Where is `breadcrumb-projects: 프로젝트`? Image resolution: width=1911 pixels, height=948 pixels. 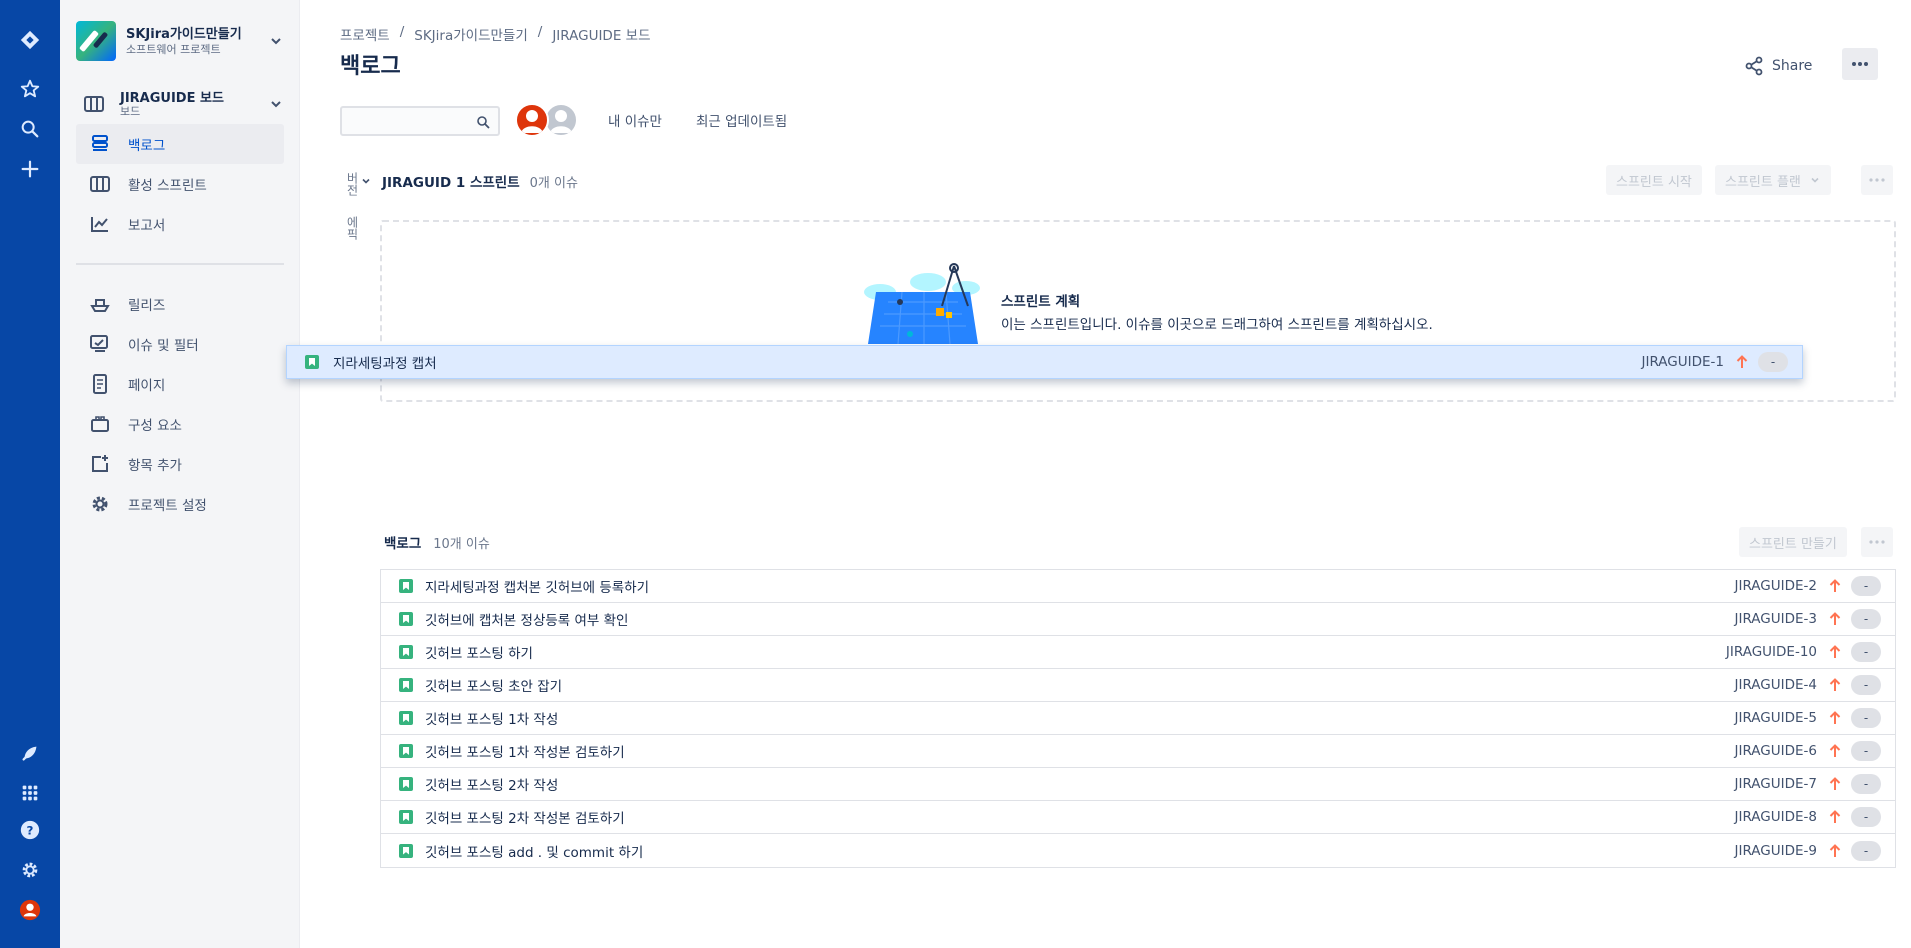 breadcrumb-projects: 프로젝트 is located at coordinates (365, 34).